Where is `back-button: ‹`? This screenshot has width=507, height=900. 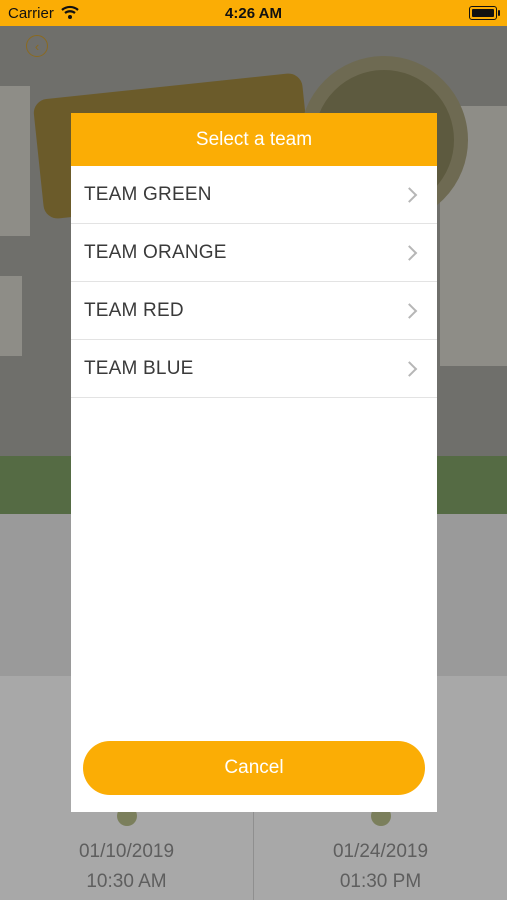 back-button: ‹ is located at coordinates (37, 46).